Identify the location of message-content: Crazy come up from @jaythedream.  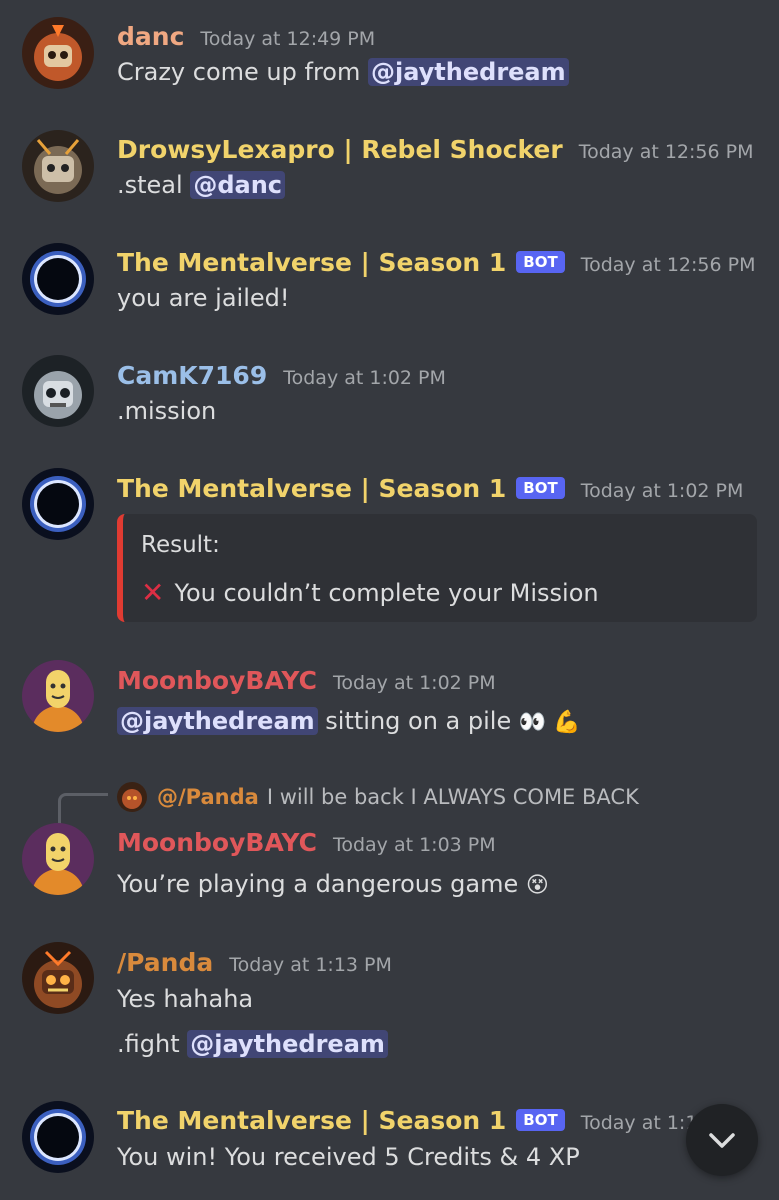
(343, 72).